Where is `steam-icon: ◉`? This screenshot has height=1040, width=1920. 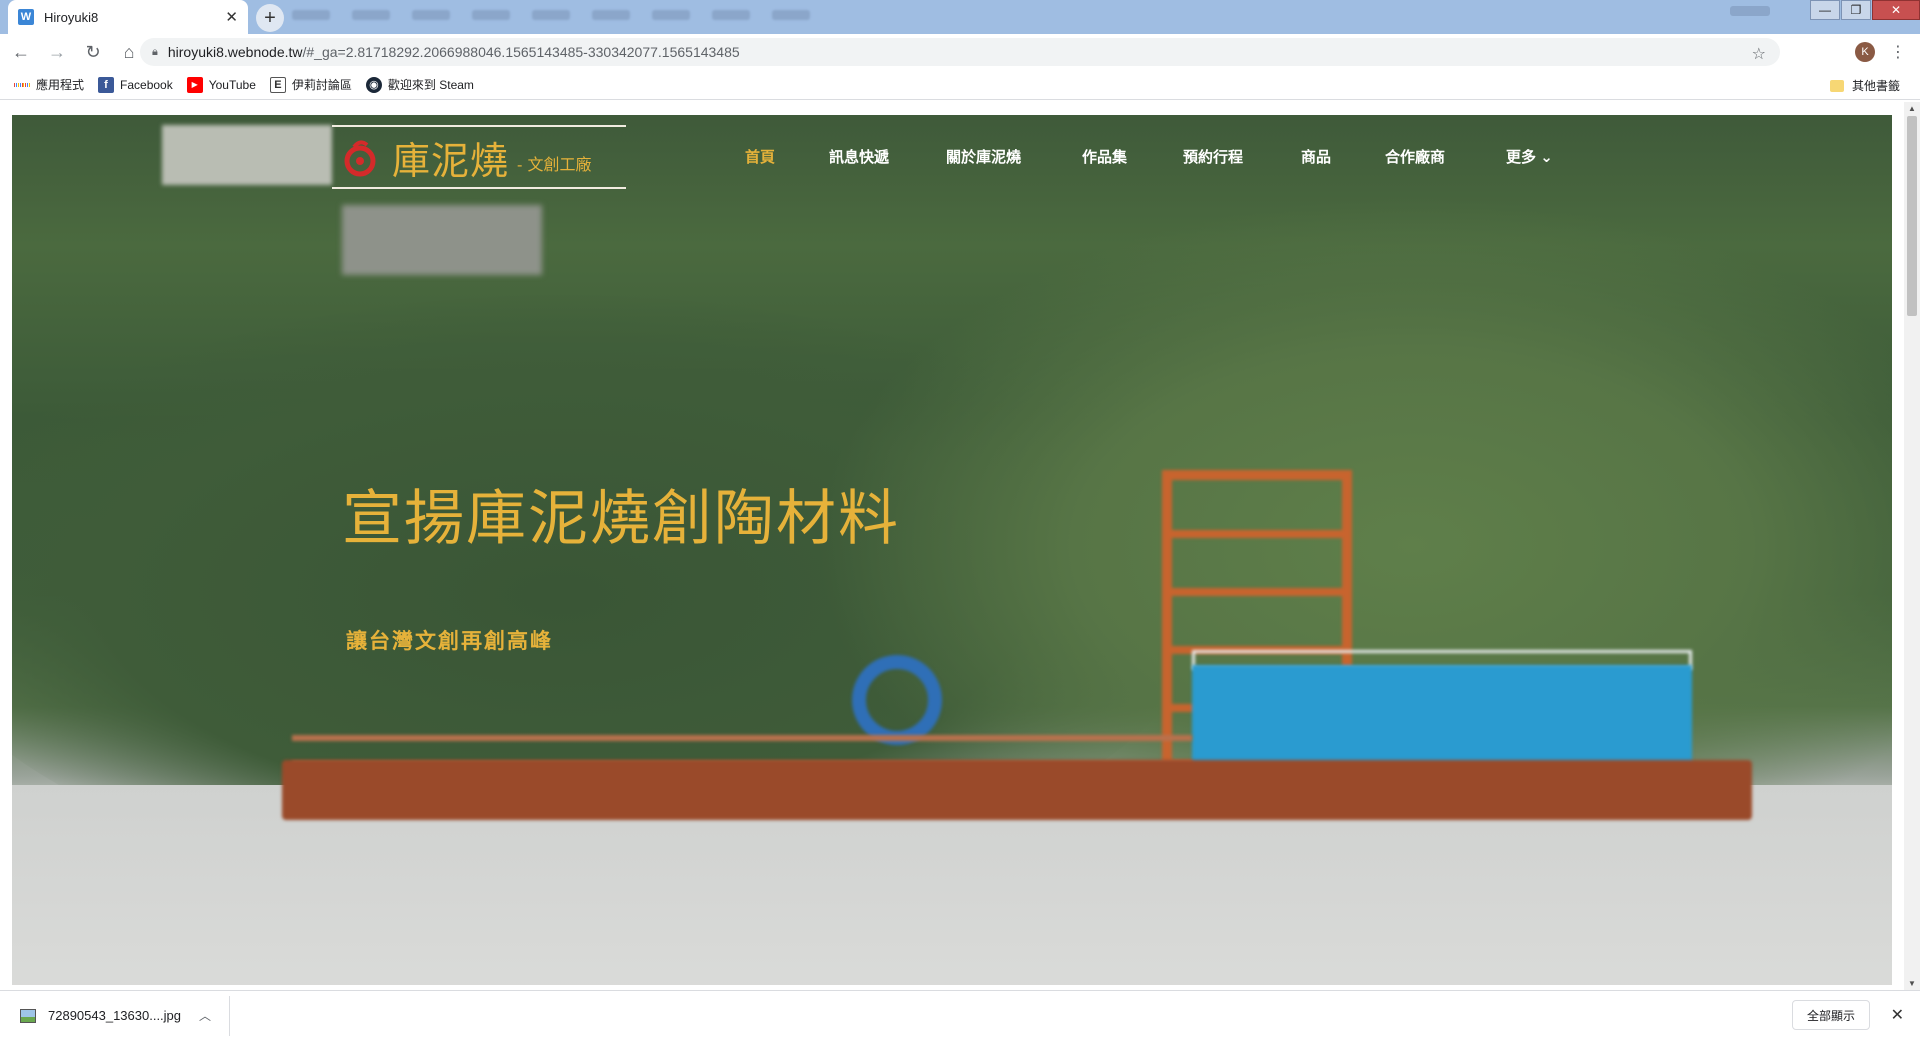
steam-icon: ◉ is located at coordinates (373, 84).